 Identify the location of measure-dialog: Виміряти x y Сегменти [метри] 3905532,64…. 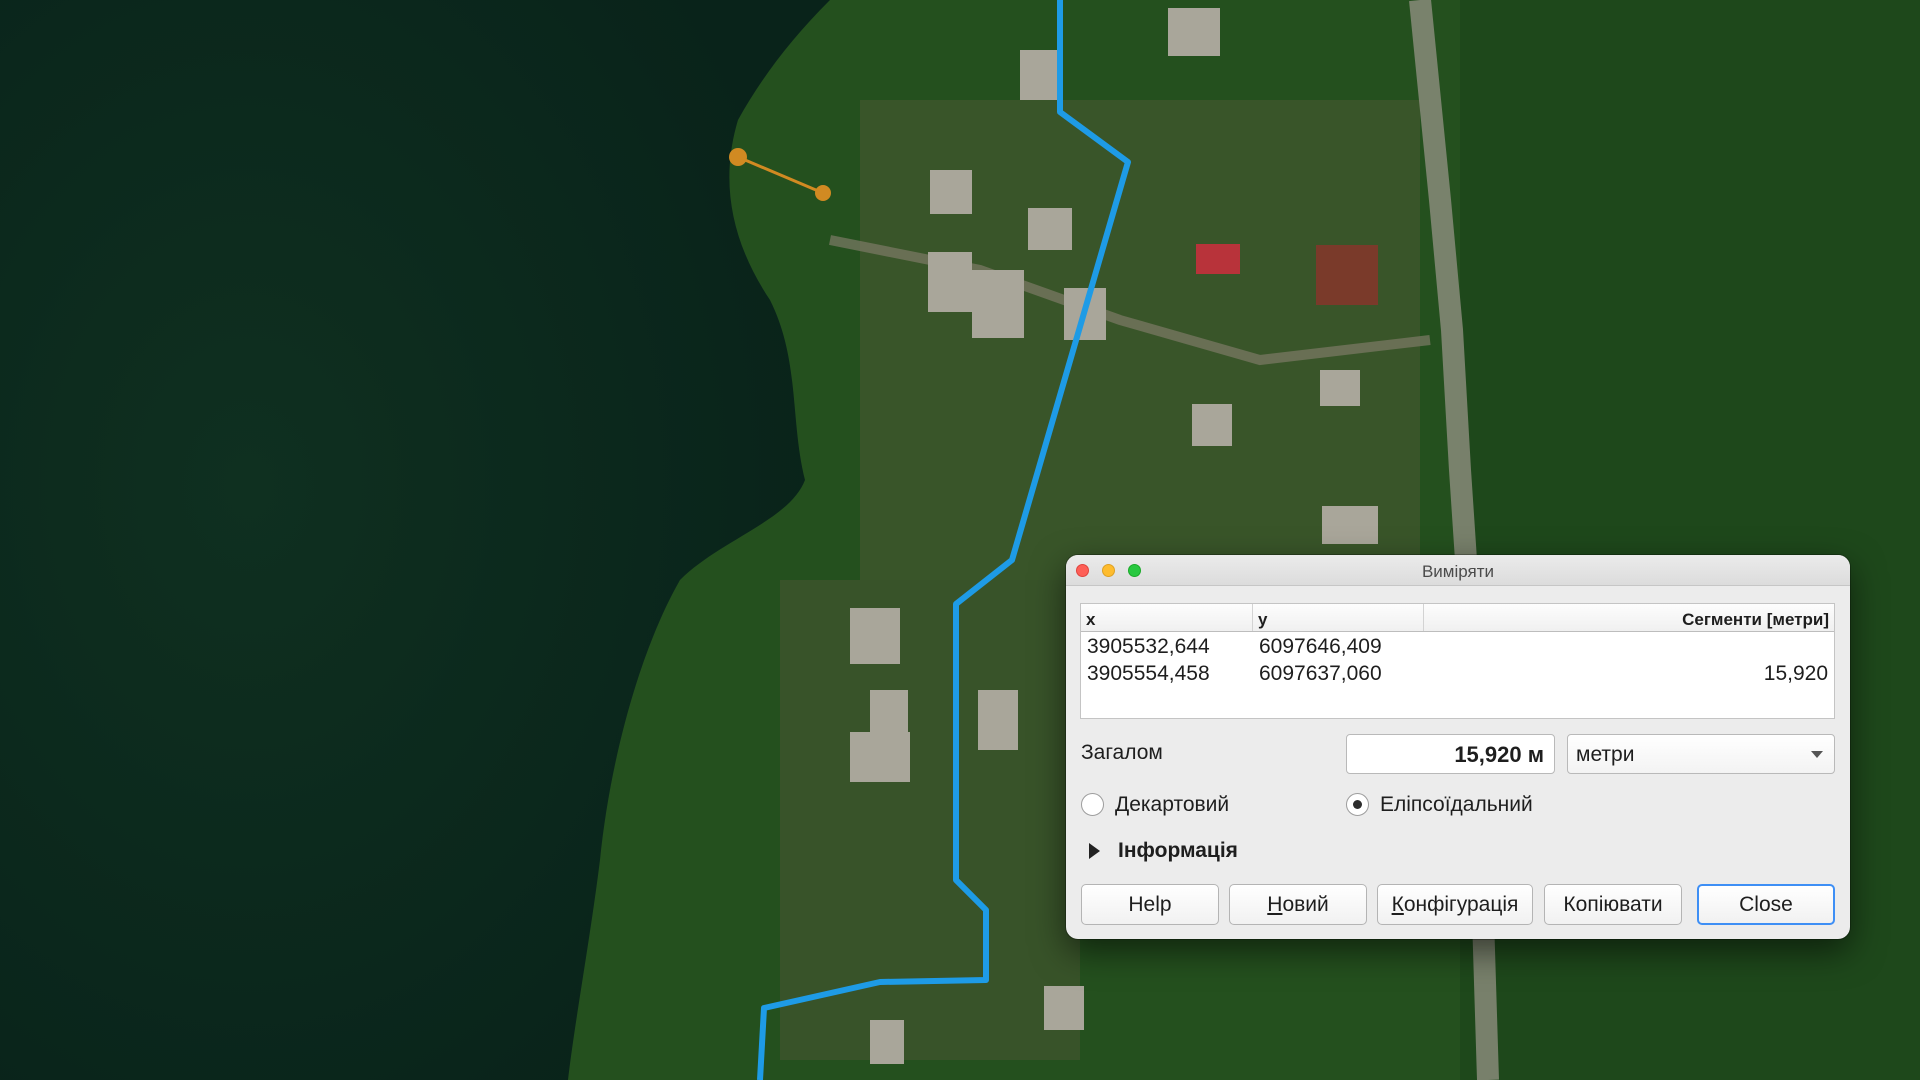
(1458, 747).